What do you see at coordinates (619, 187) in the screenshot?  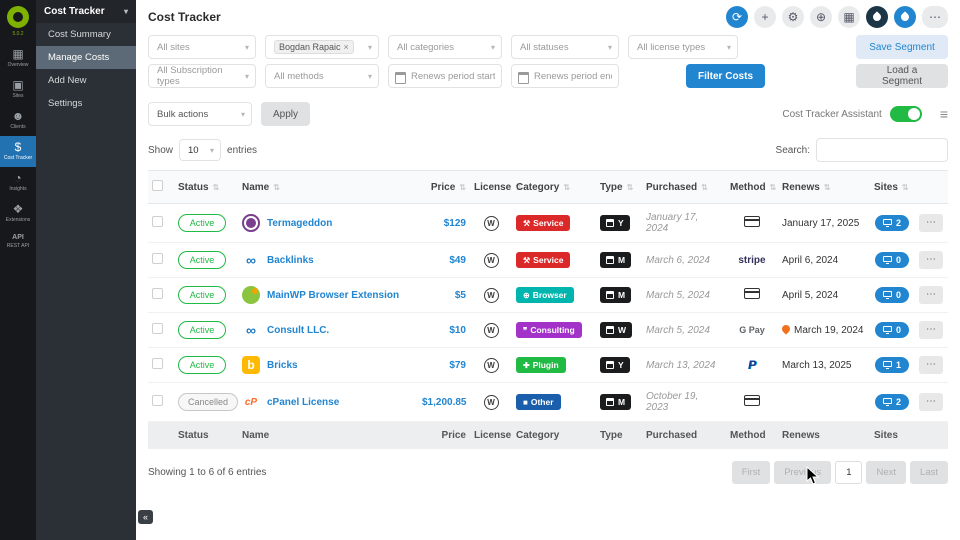 I see `col-type: Type` at bounding box center [619, 187].